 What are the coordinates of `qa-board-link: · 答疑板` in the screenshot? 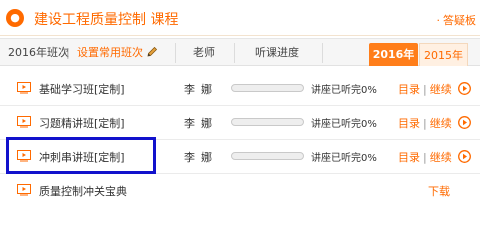 It's located at (457, 20).